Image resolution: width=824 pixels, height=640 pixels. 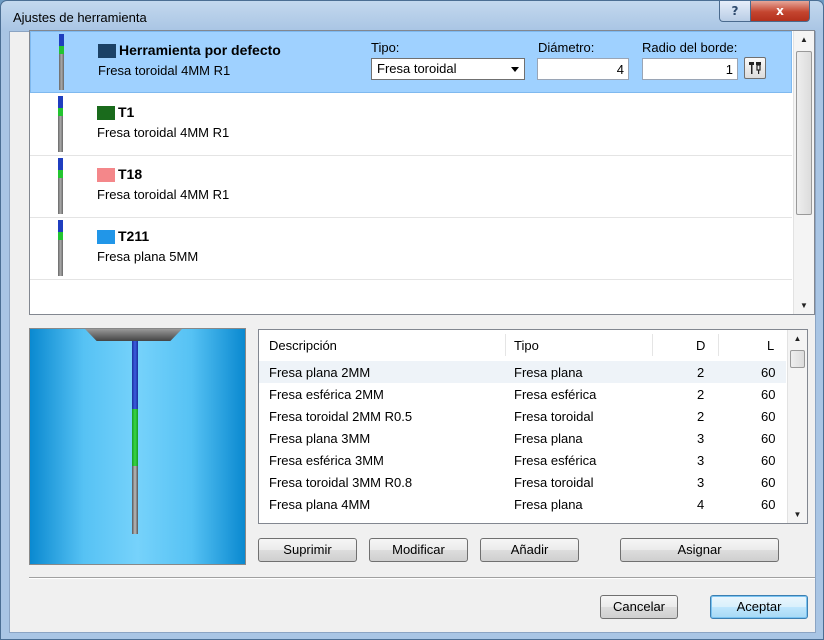 What do you see at coordinates (780, 11) in the screenshot?
I see `close-button: x` at bounding box center [780, 11].